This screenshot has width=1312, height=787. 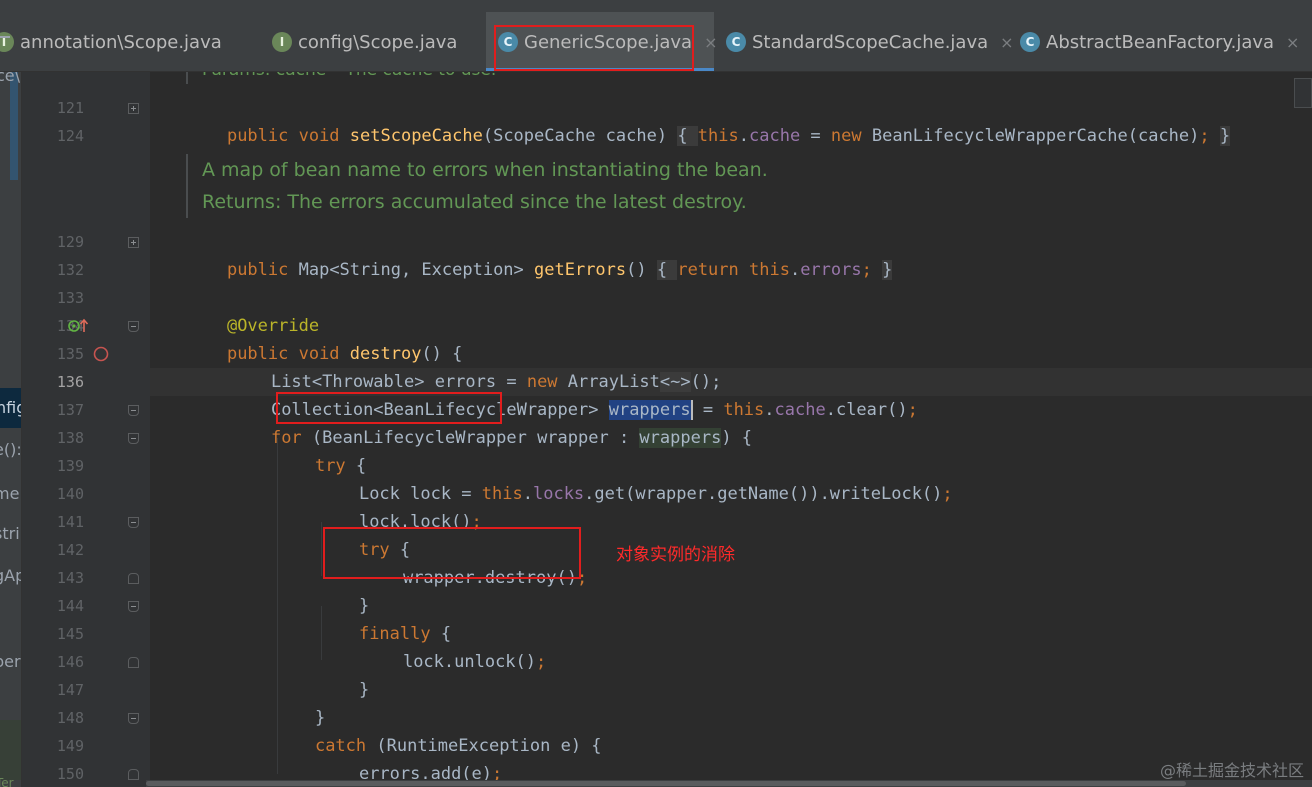 I want to click on tab-label: config\Scope.java, so click(x=378, y=42).